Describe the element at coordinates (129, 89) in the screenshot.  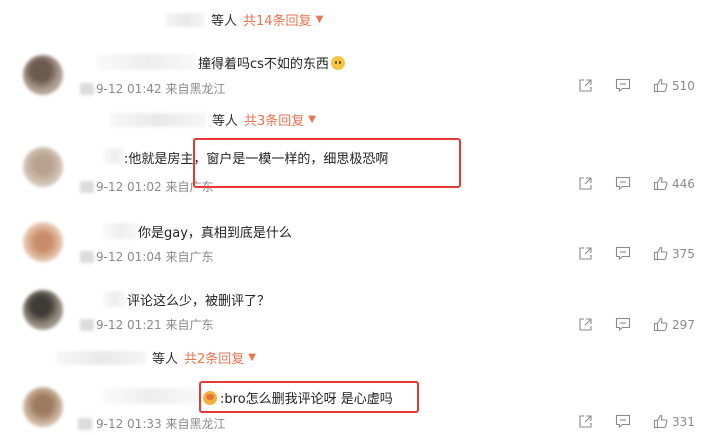
I see `comment-time: 9-12 01:42` at that location.